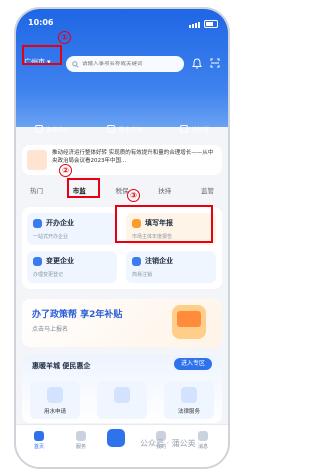 The width and height of the screenshot is (320, 474). Describe the element at coordinates (122, 323) in the screenshot. I see `promo-banner: 办了政策帮 享2年补贴 点击马上报名` at that location.